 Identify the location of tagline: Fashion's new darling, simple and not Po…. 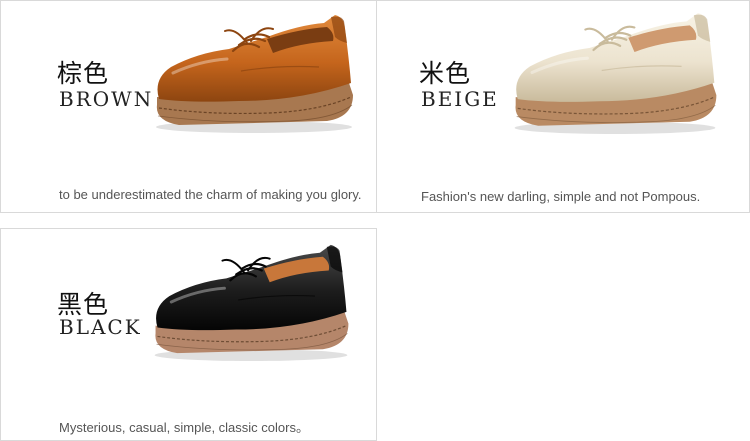
(561, 196).